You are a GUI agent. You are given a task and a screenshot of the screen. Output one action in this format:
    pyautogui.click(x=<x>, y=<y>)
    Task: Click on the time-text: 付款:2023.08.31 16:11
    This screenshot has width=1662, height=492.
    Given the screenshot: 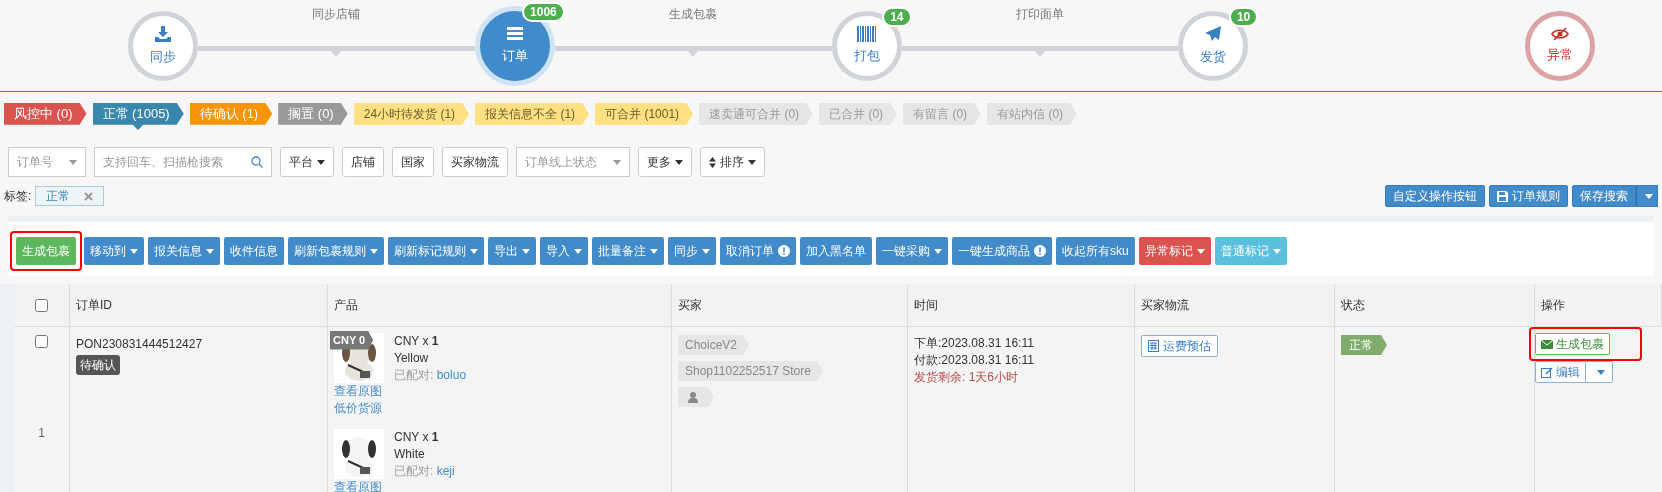 What is the action you would take?
    pyautogui.click(x=974, y=360)
    